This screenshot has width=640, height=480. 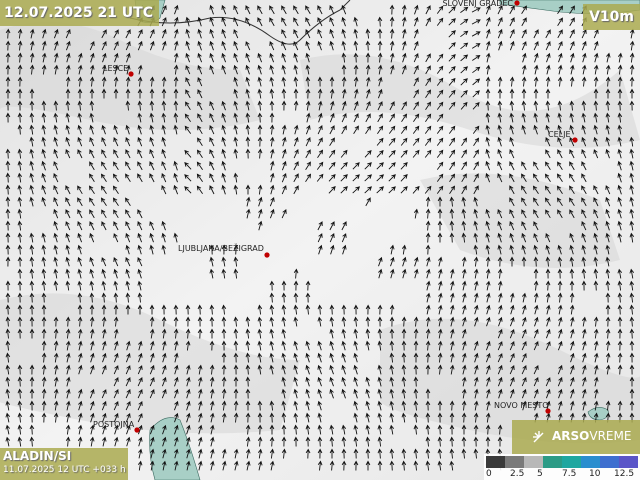 I want to click on place-label: LJUBLJANA/BEŽIGRAD, so click(x=221, y=247).